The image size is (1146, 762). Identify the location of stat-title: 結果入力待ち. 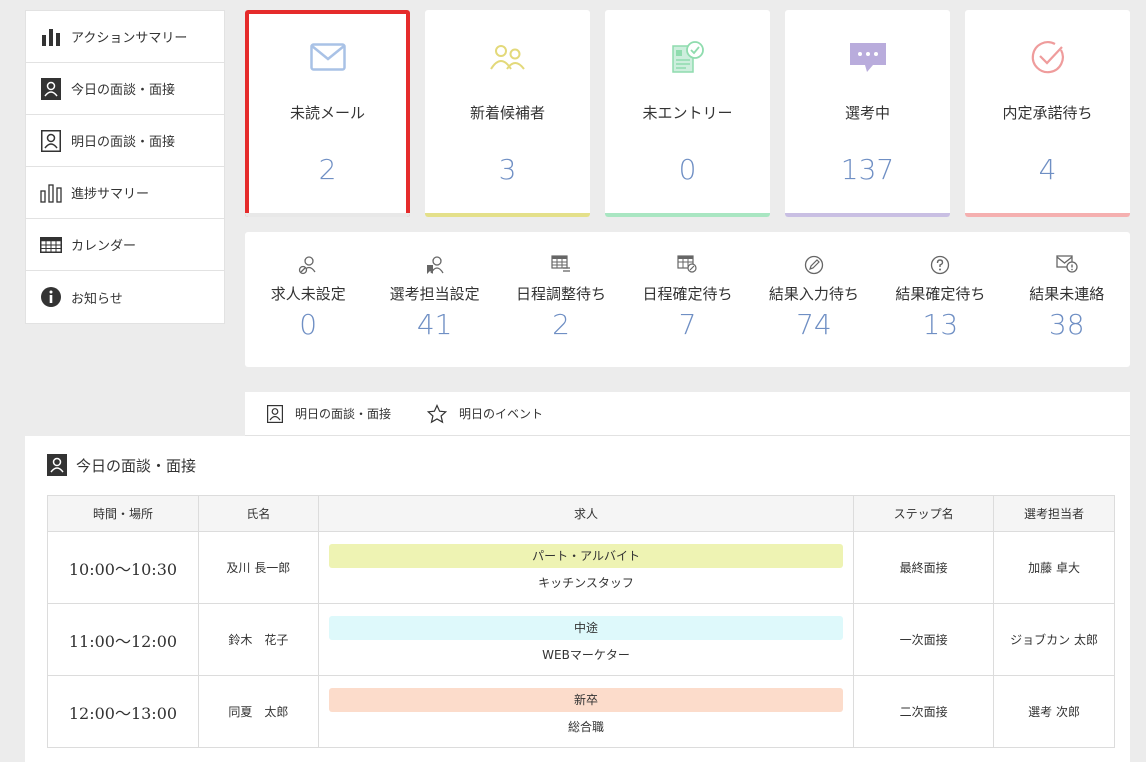
(813, 294).